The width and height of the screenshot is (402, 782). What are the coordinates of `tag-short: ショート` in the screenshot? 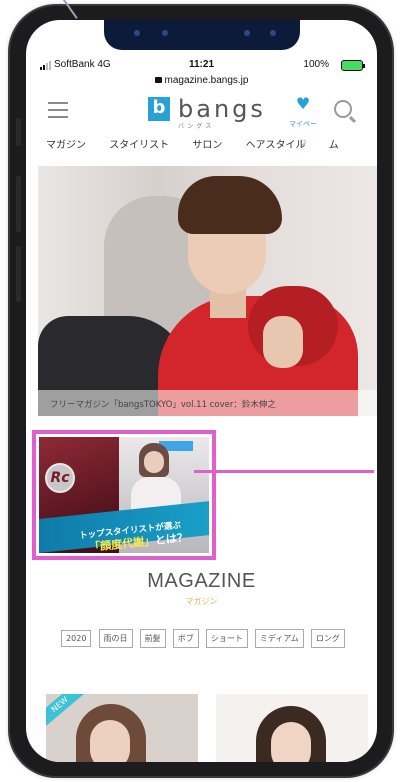 It's located at (226, 638).